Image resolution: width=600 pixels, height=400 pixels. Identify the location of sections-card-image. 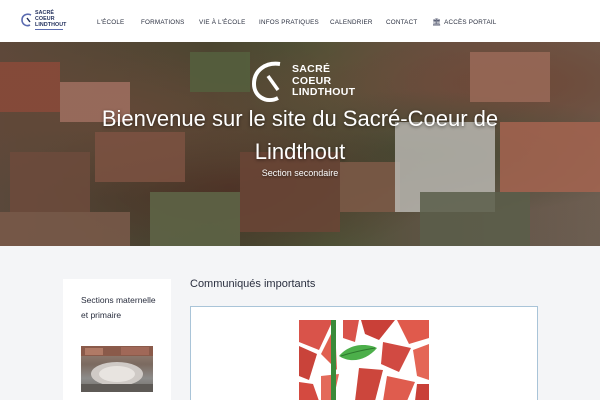
(117, 369).